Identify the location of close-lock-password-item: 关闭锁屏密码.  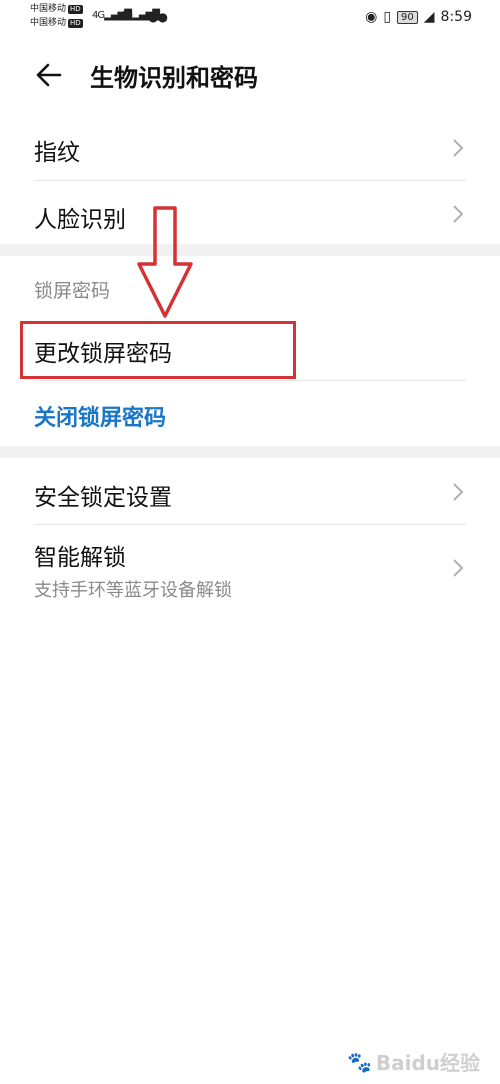
(250, 413).